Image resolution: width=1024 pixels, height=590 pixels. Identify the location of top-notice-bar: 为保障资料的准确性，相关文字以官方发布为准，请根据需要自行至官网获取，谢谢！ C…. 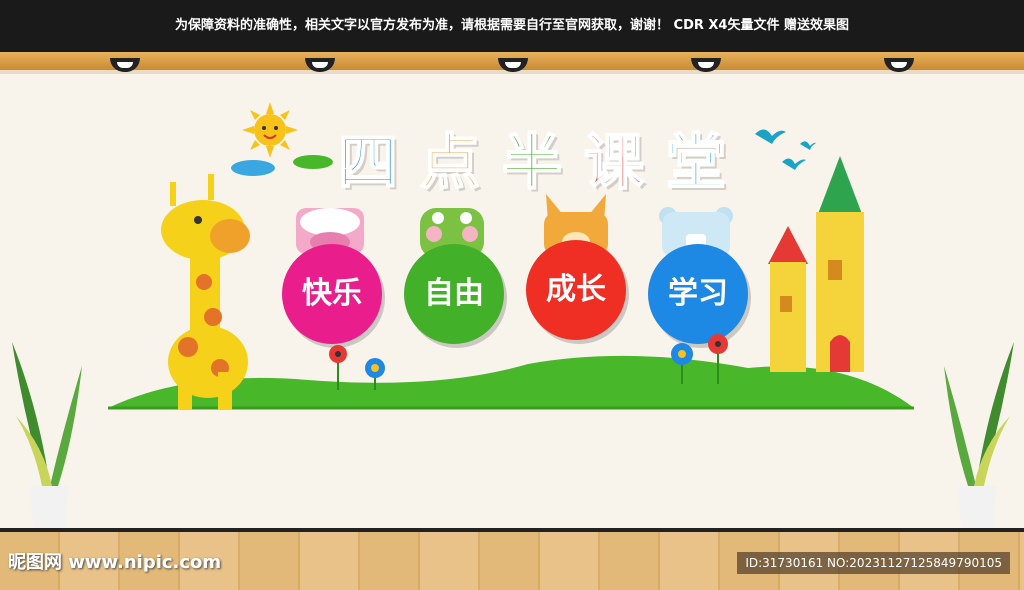
(512, 26).